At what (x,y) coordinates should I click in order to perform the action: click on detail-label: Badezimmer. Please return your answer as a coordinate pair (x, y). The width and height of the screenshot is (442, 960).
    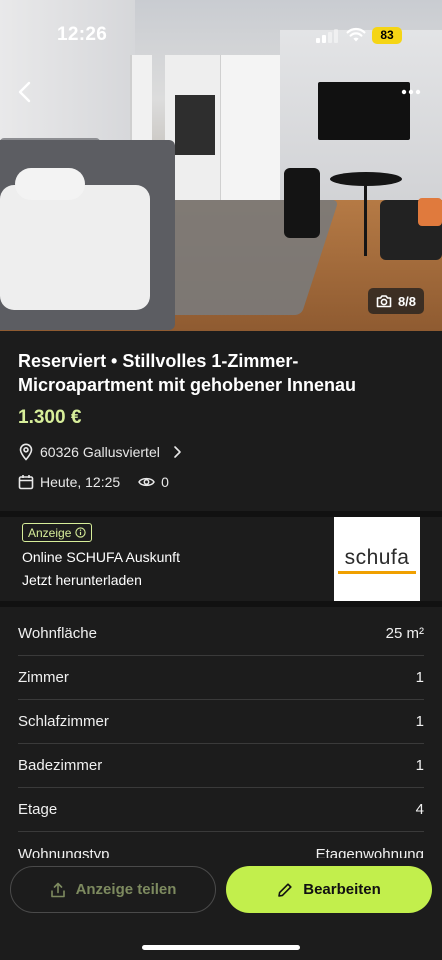
    Looking at the image, I should click on (60, 765).